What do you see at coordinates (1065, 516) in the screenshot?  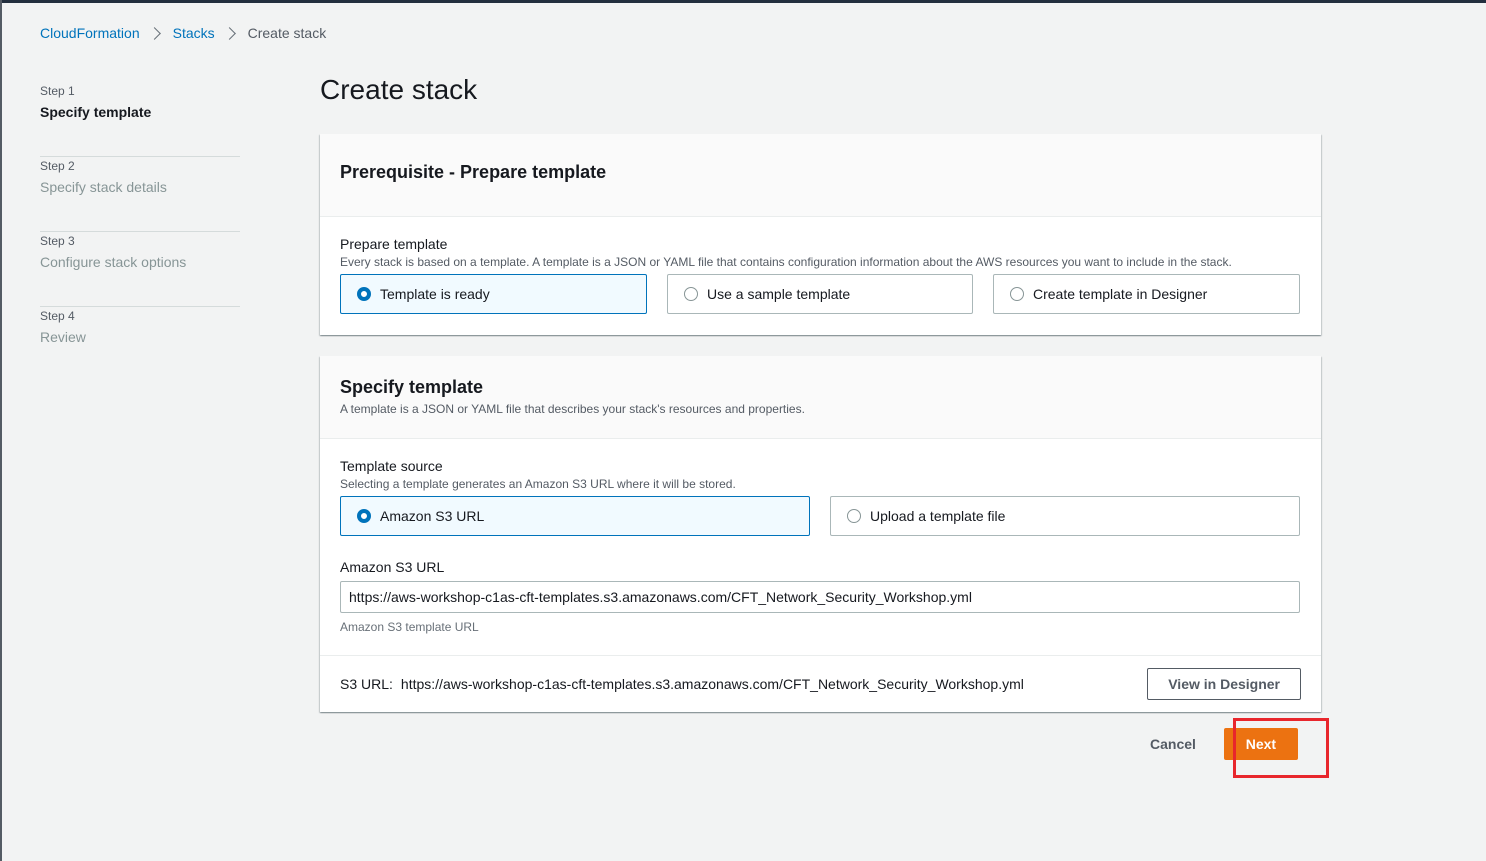 I see `option-upload-template: Upload a template file` at bounding box center [1065, 516].